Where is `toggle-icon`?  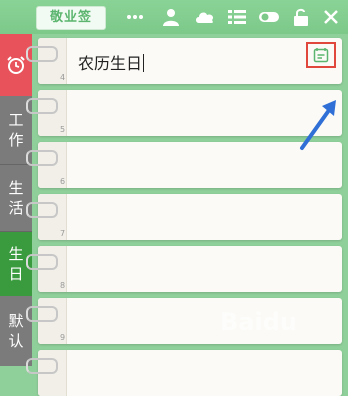 toggle-icon is located at coordinates (269, 17).